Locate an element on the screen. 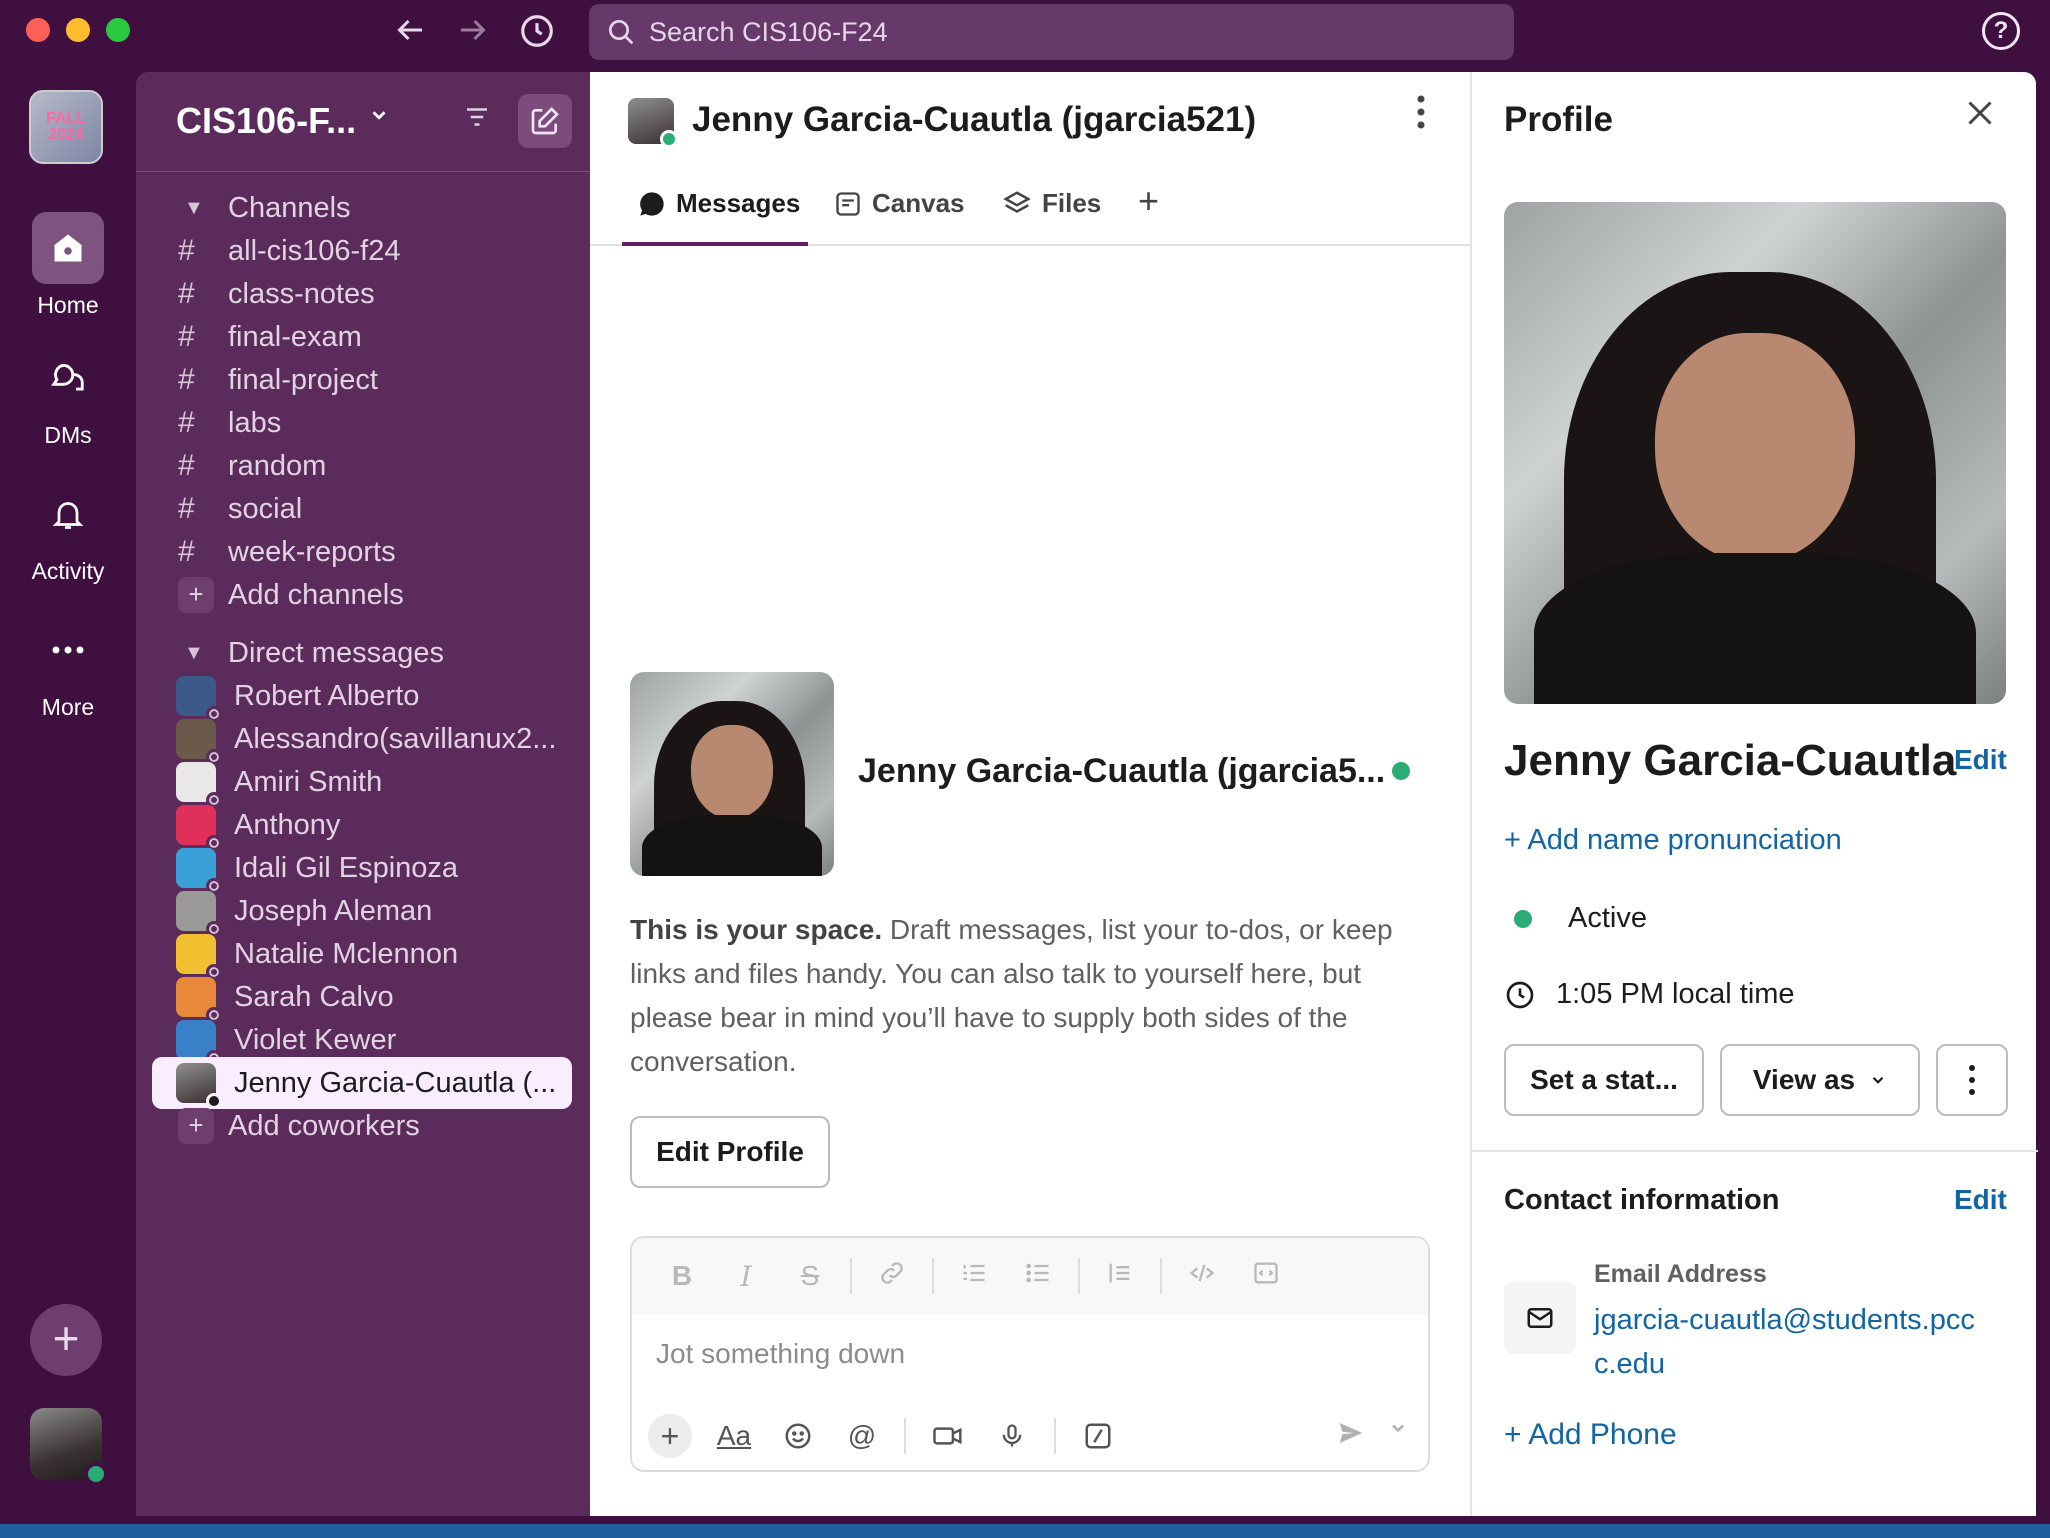 This screenshot has width=2050, height=1538. message-composer: B I S Jot something down + Aa @ is located at coordinates (1030, 1354).